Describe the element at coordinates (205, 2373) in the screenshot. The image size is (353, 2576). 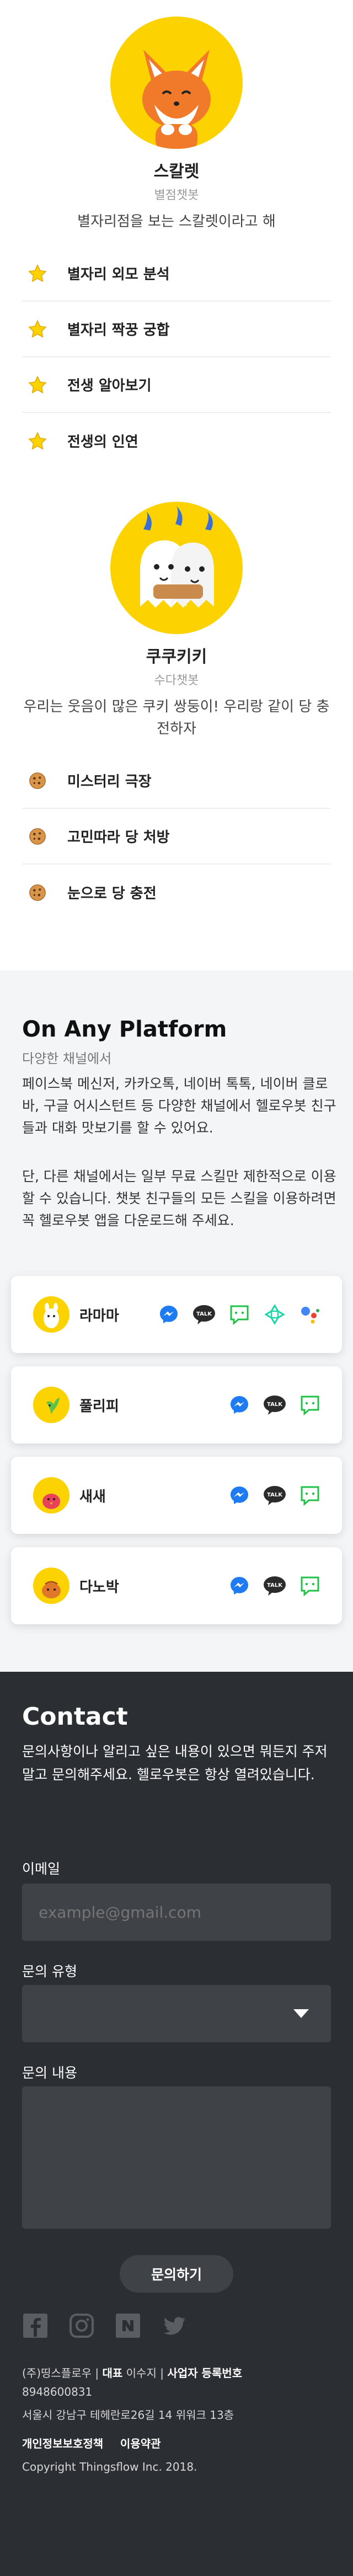
I see `business-reg-label: 사업자 등록번호` at that location.